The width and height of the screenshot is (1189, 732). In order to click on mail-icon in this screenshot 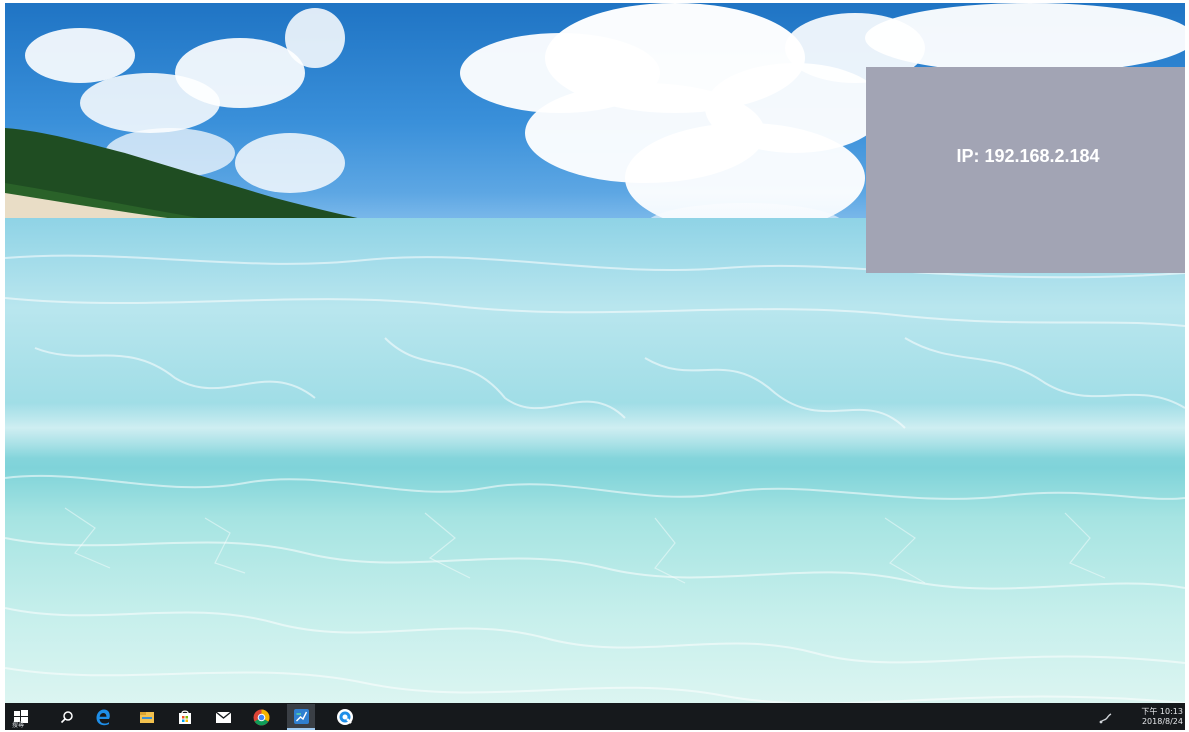, I will do `click(223, 717)`.